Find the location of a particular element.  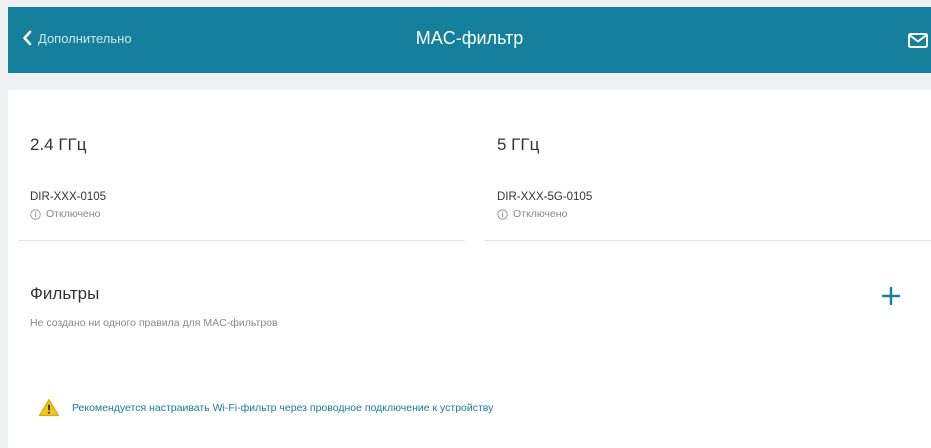

band-title: 5 ГГц is located at coordinates (518, 144).